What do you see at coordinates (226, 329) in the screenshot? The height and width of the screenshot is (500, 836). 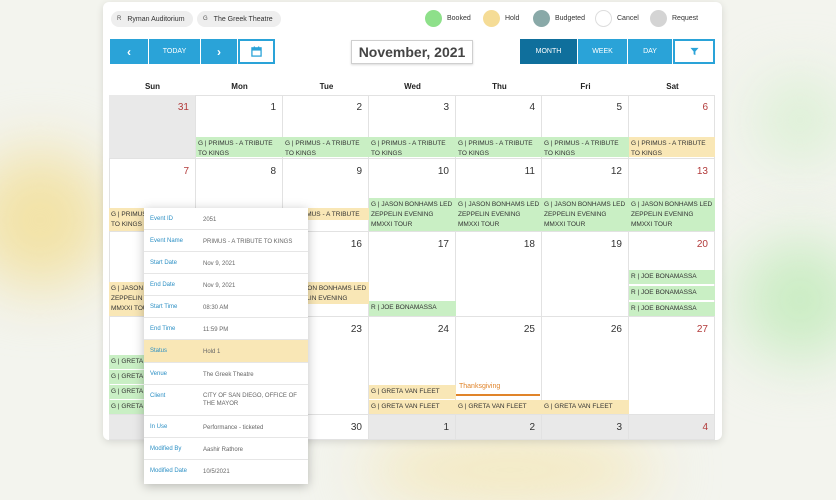 I see `popup-row-end-time: End Time 11:59 PM` at bounding box center [226, 329].